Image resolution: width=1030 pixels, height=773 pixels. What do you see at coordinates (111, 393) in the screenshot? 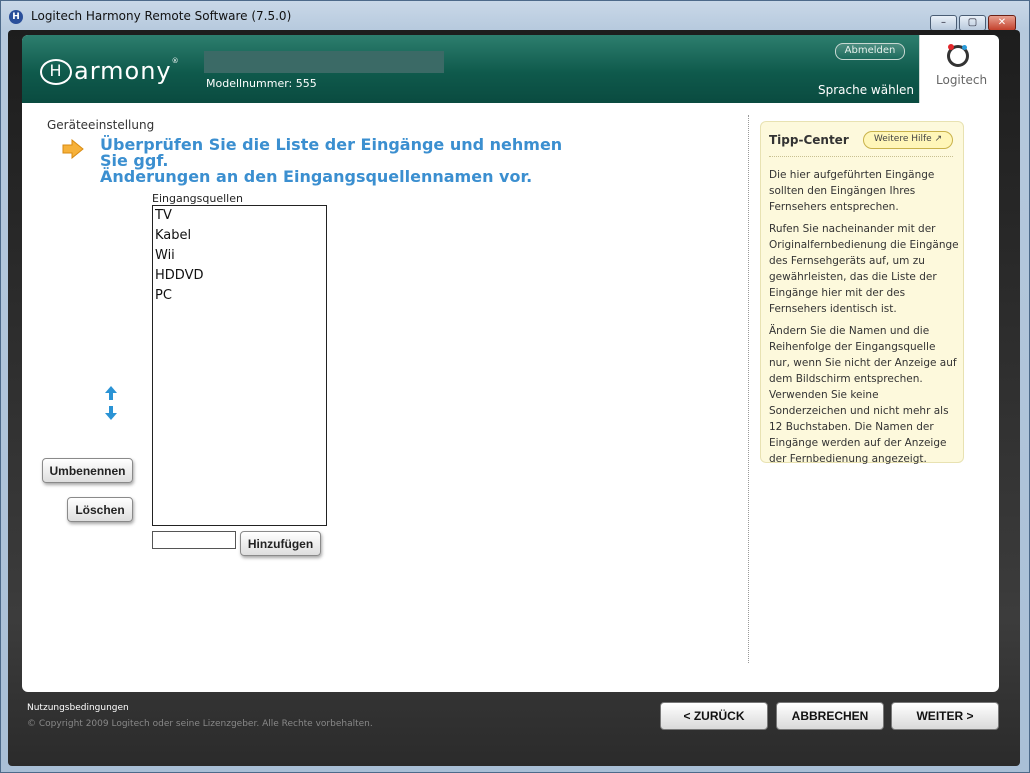
I see `move-up-icon` at bounding box center [111, 393].